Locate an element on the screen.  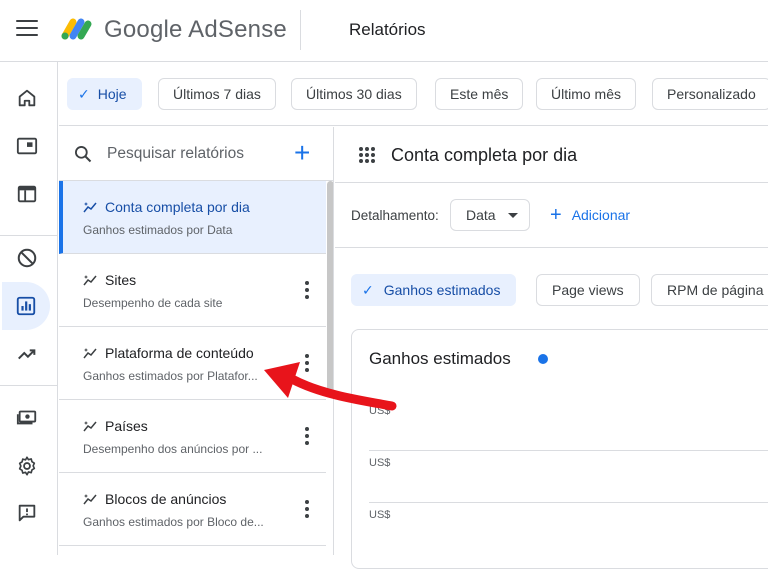
plus-icon: + is located at coordinates (556, 215).